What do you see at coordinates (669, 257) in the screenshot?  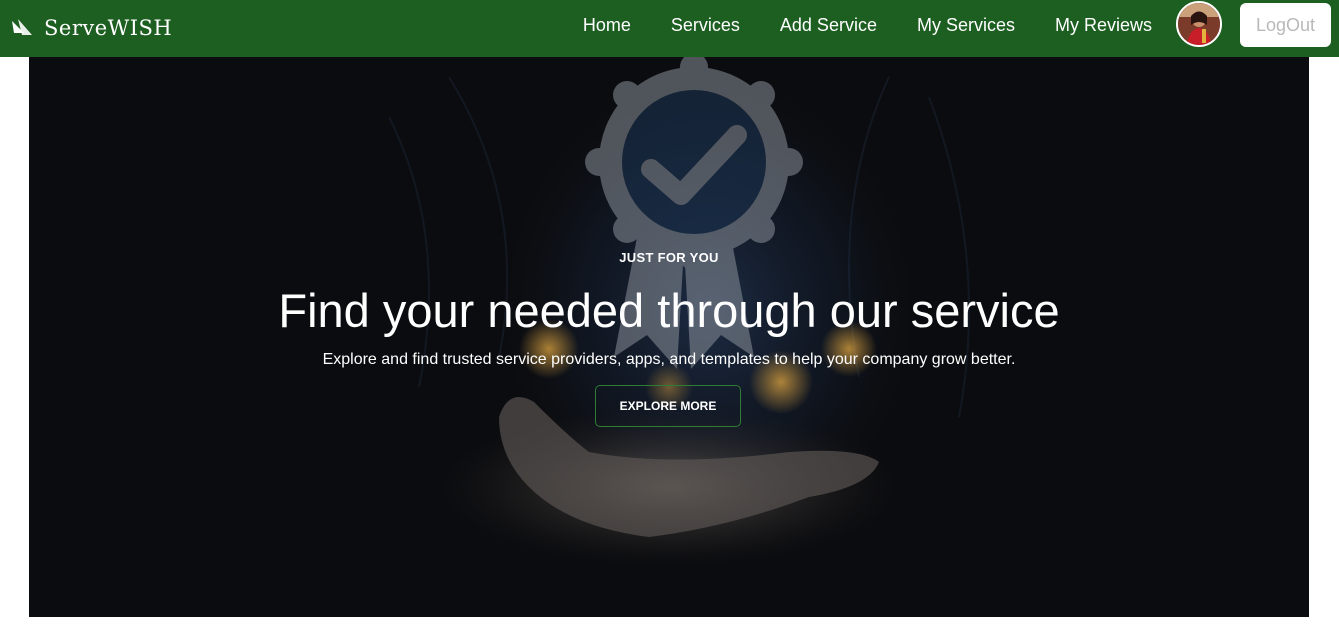 I see `hero-eyebrow: JUST FOR YOU` at bounding box center [669, 257].